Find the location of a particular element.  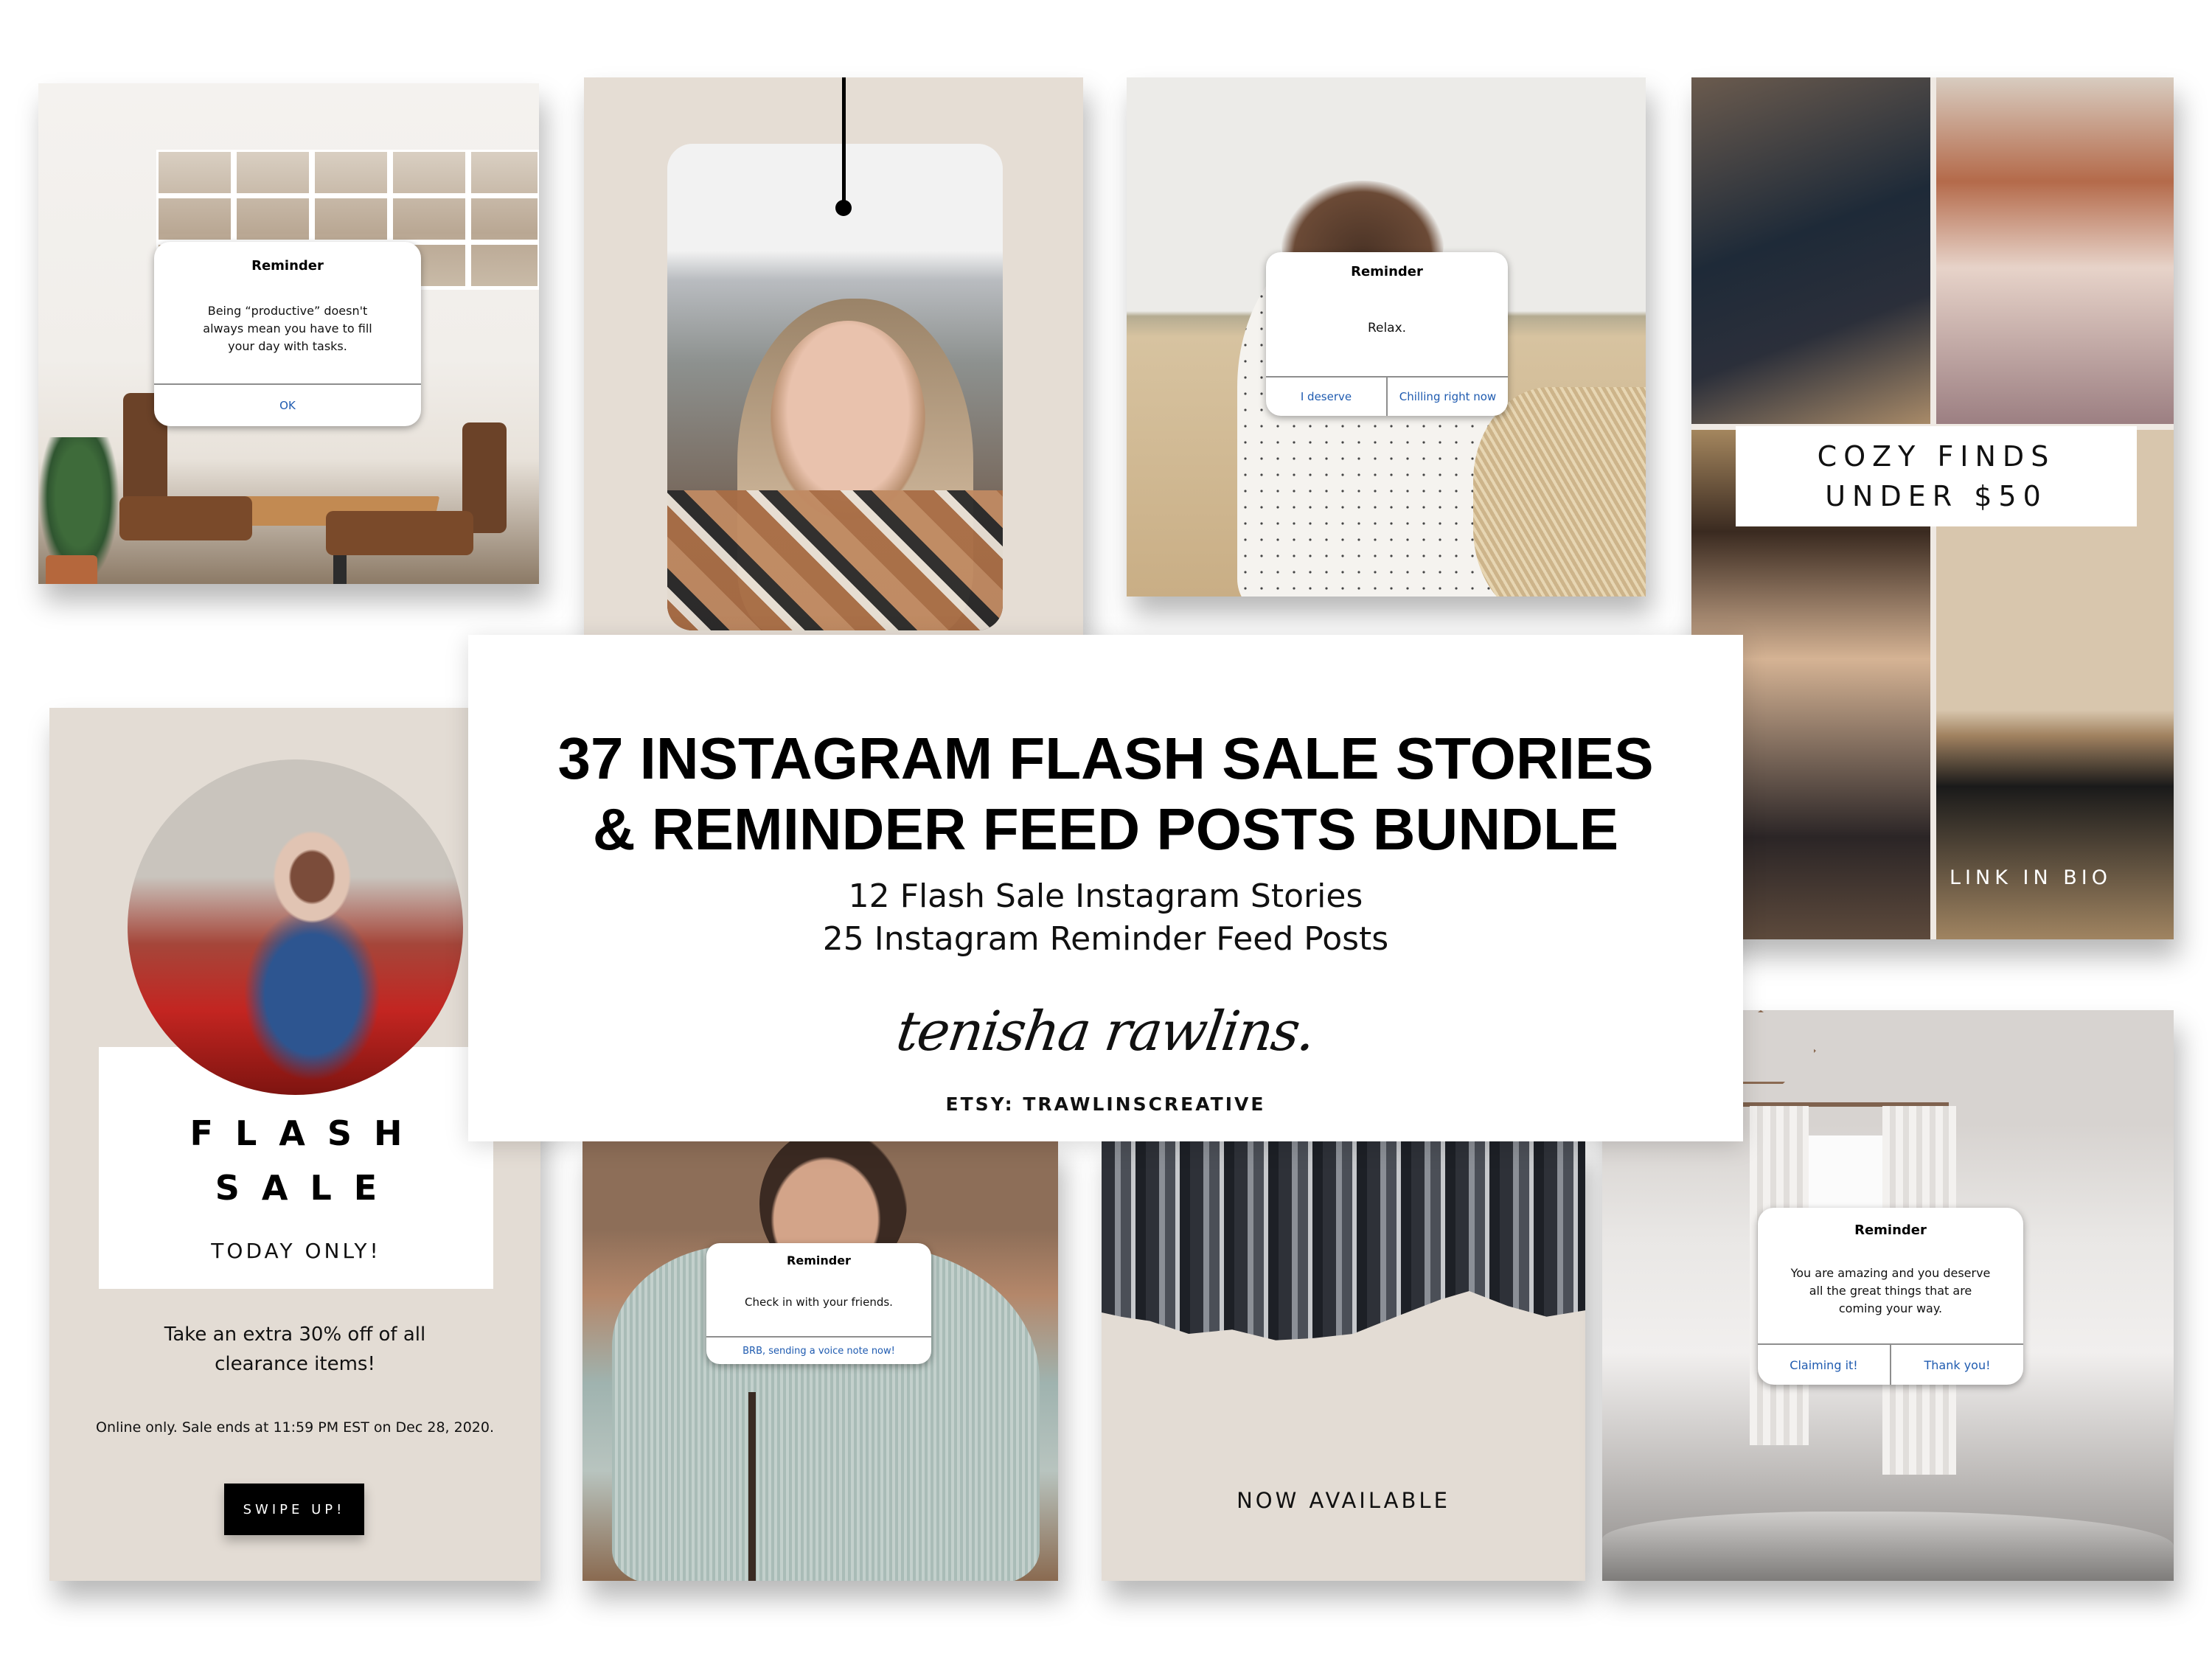

shopping-cart-photo-circle is located at coordinates (295, 927).